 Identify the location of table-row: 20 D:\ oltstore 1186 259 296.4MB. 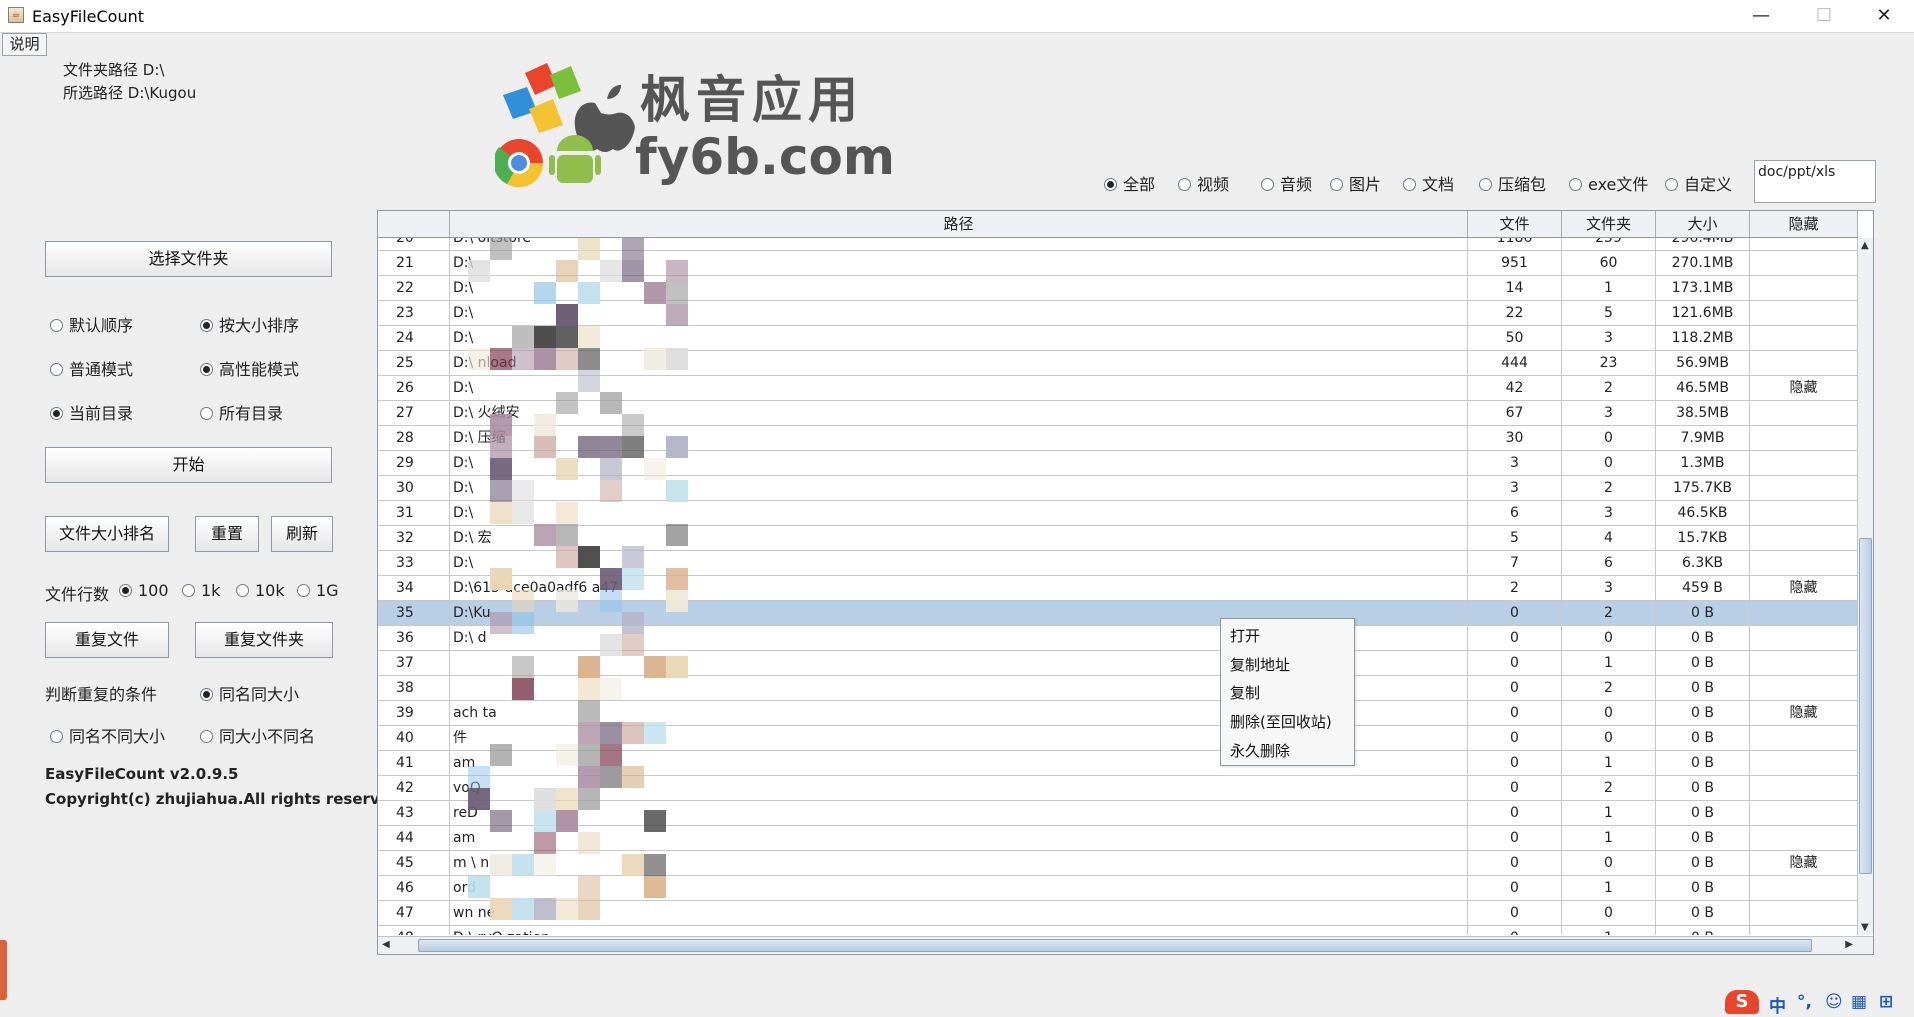
(1118, 244).